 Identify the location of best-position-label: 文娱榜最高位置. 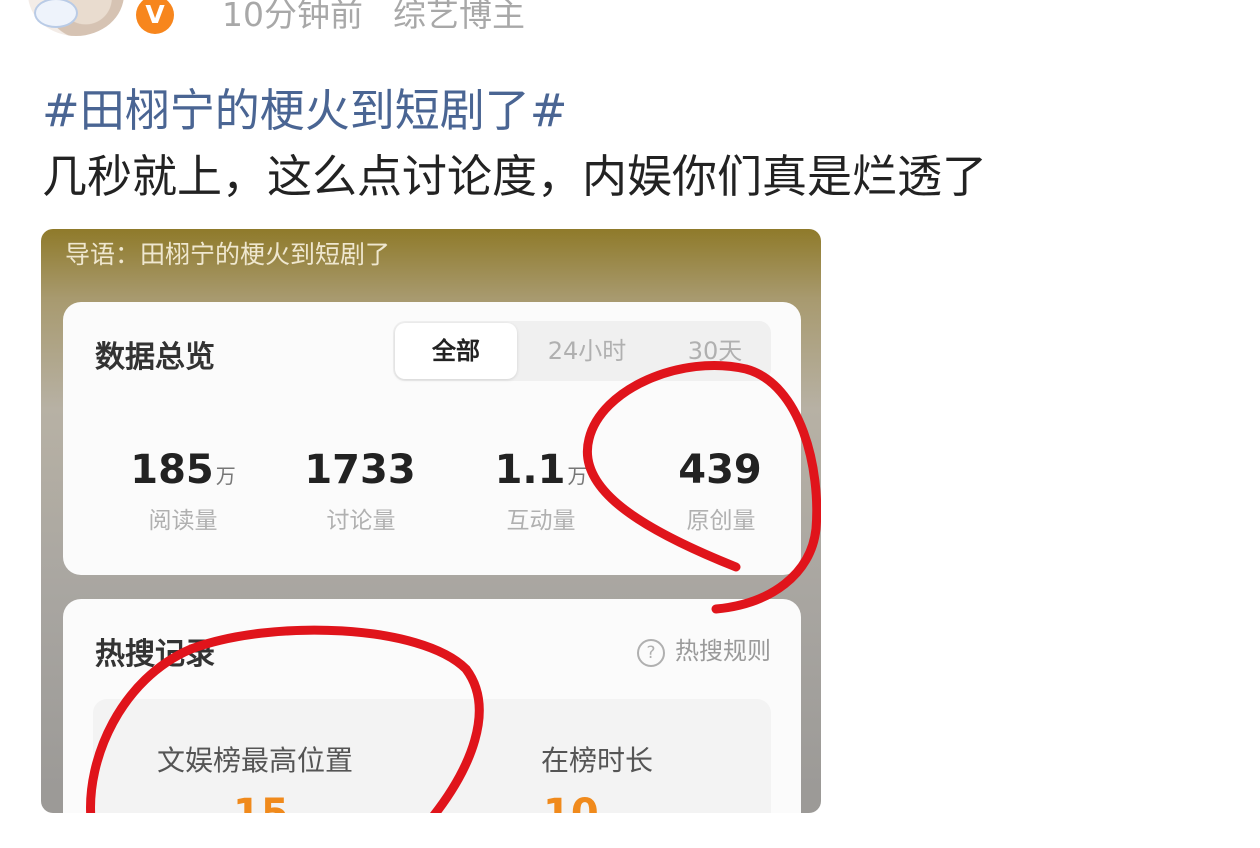
(255, 760).